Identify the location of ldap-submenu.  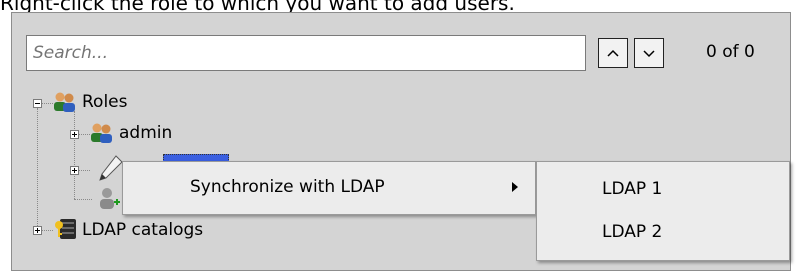
(663, 211).